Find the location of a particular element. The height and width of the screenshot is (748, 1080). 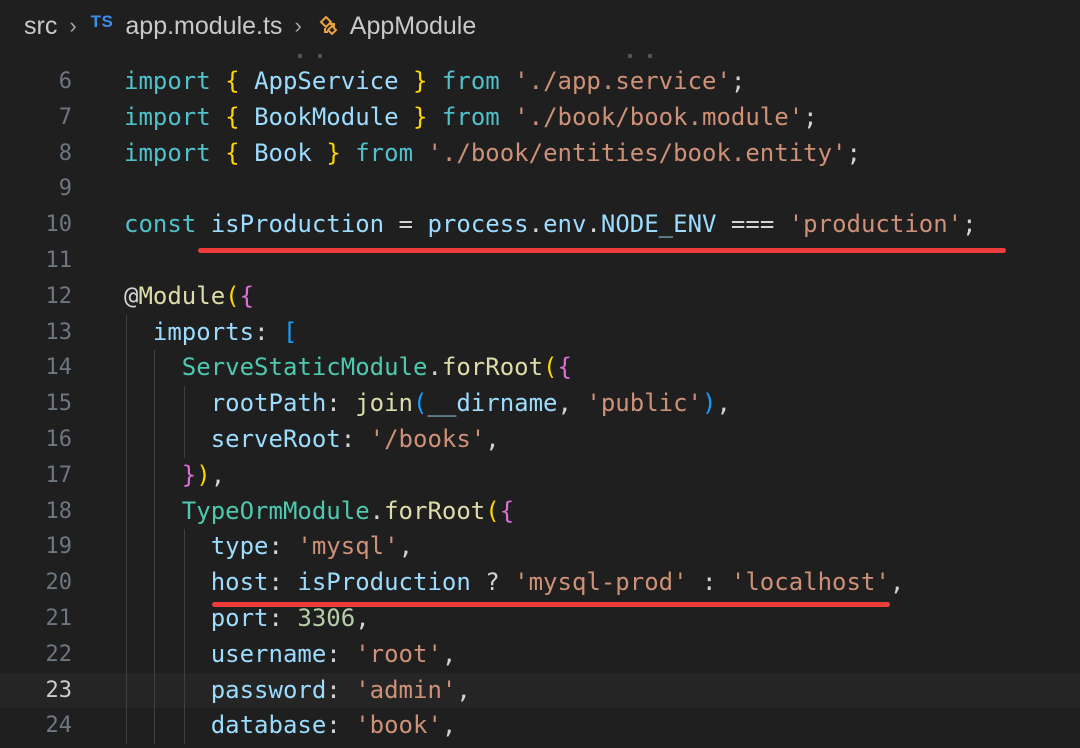

code-line: 22 username: 'root', is located at coordinates (540, 655).